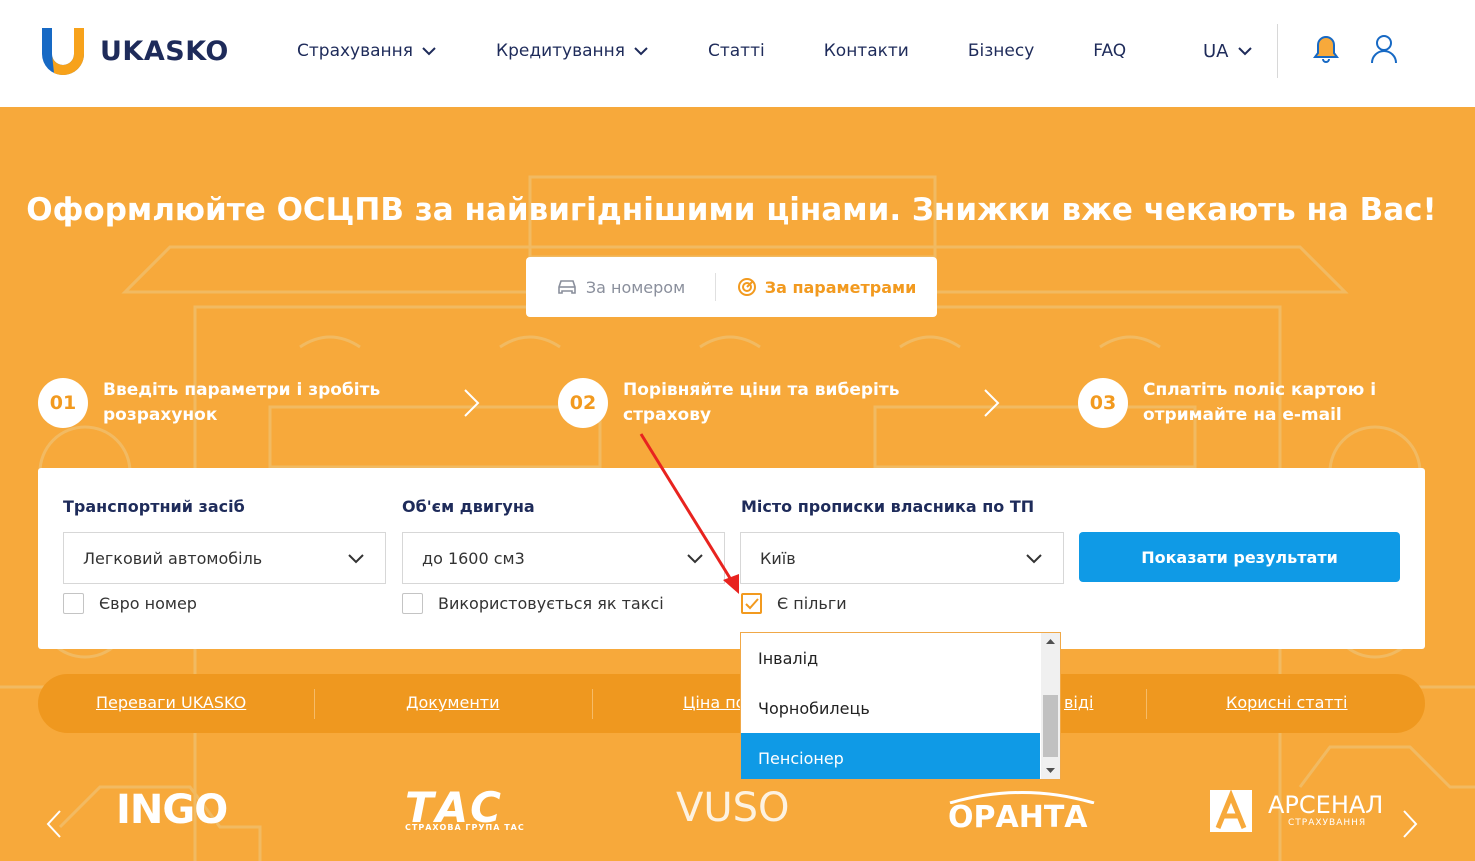  I want to click on step-text: Порівняйте ціни та виберіть страхову, so click(761, 402).